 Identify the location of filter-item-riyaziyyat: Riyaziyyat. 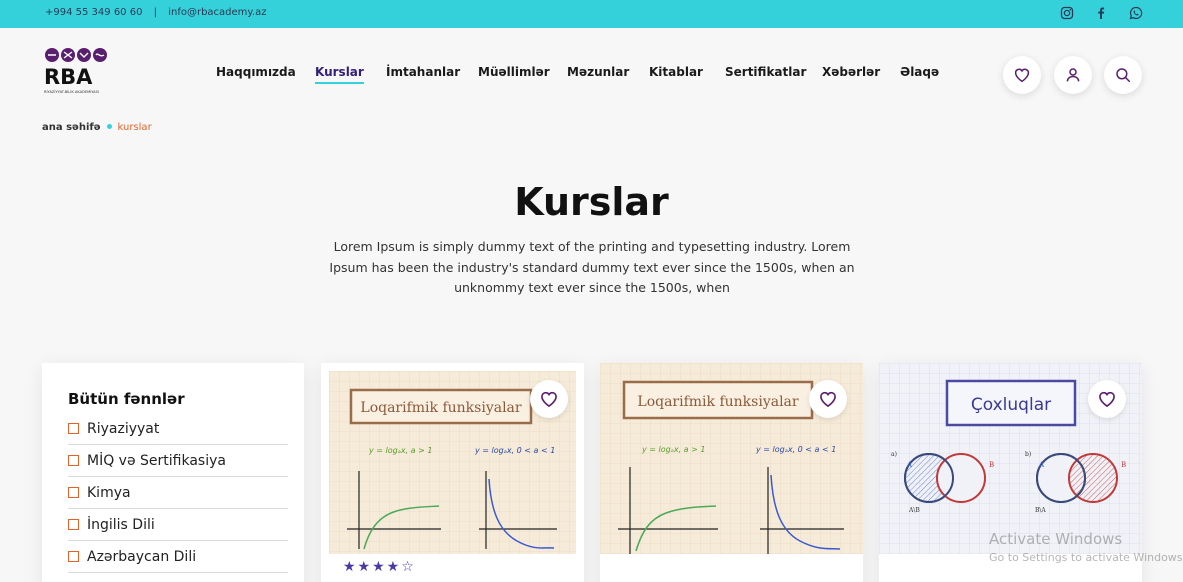
(178, 429).